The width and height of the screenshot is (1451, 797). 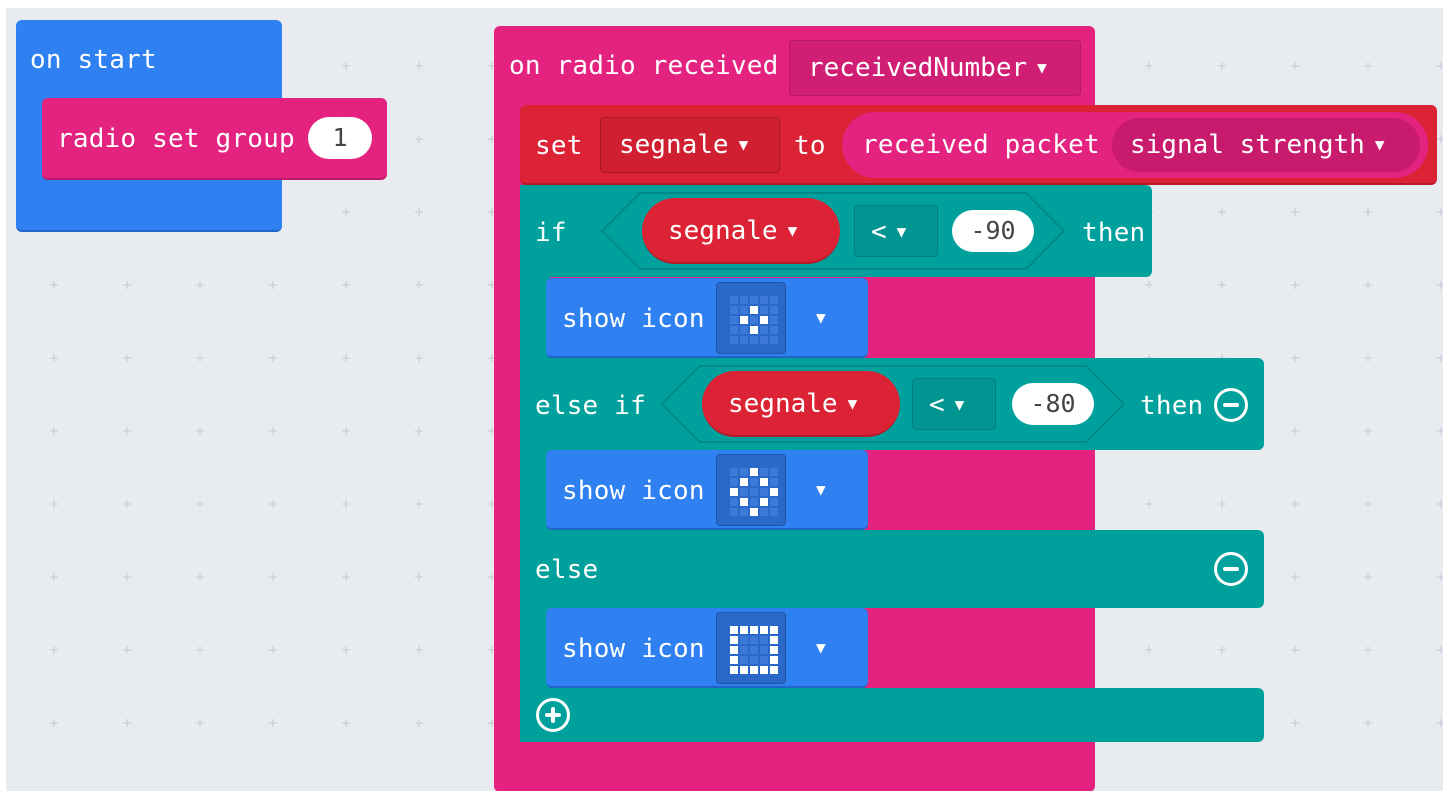 What do you see at coordinates (176, 139) in the screenshot?
I see `radio-set-group-label: radio set group` at bounding box center [176, 139].